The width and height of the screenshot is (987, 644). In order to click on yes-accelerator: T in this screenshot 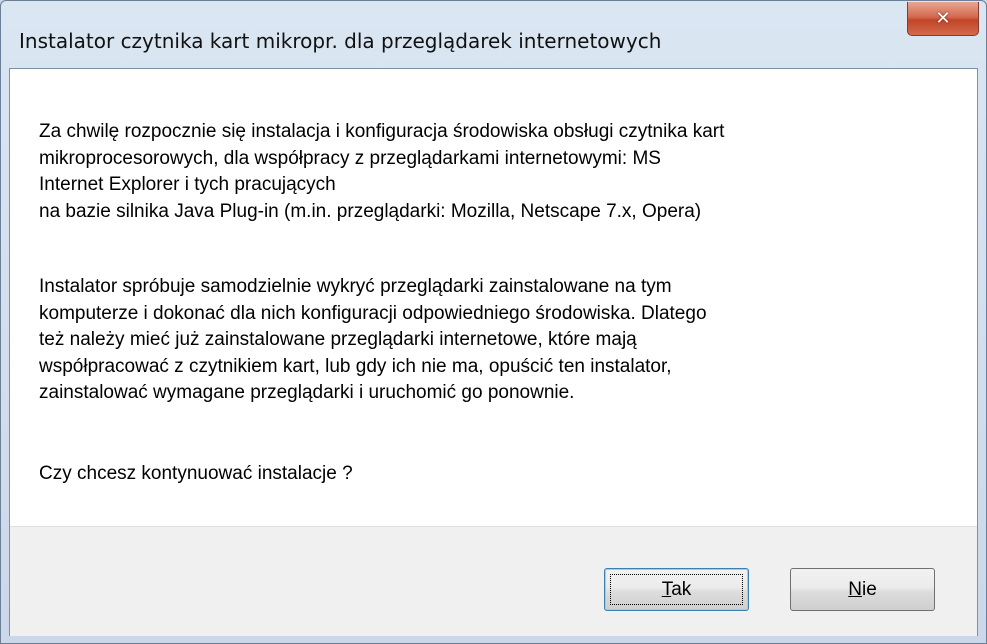, I will do `click(666, 589)`.